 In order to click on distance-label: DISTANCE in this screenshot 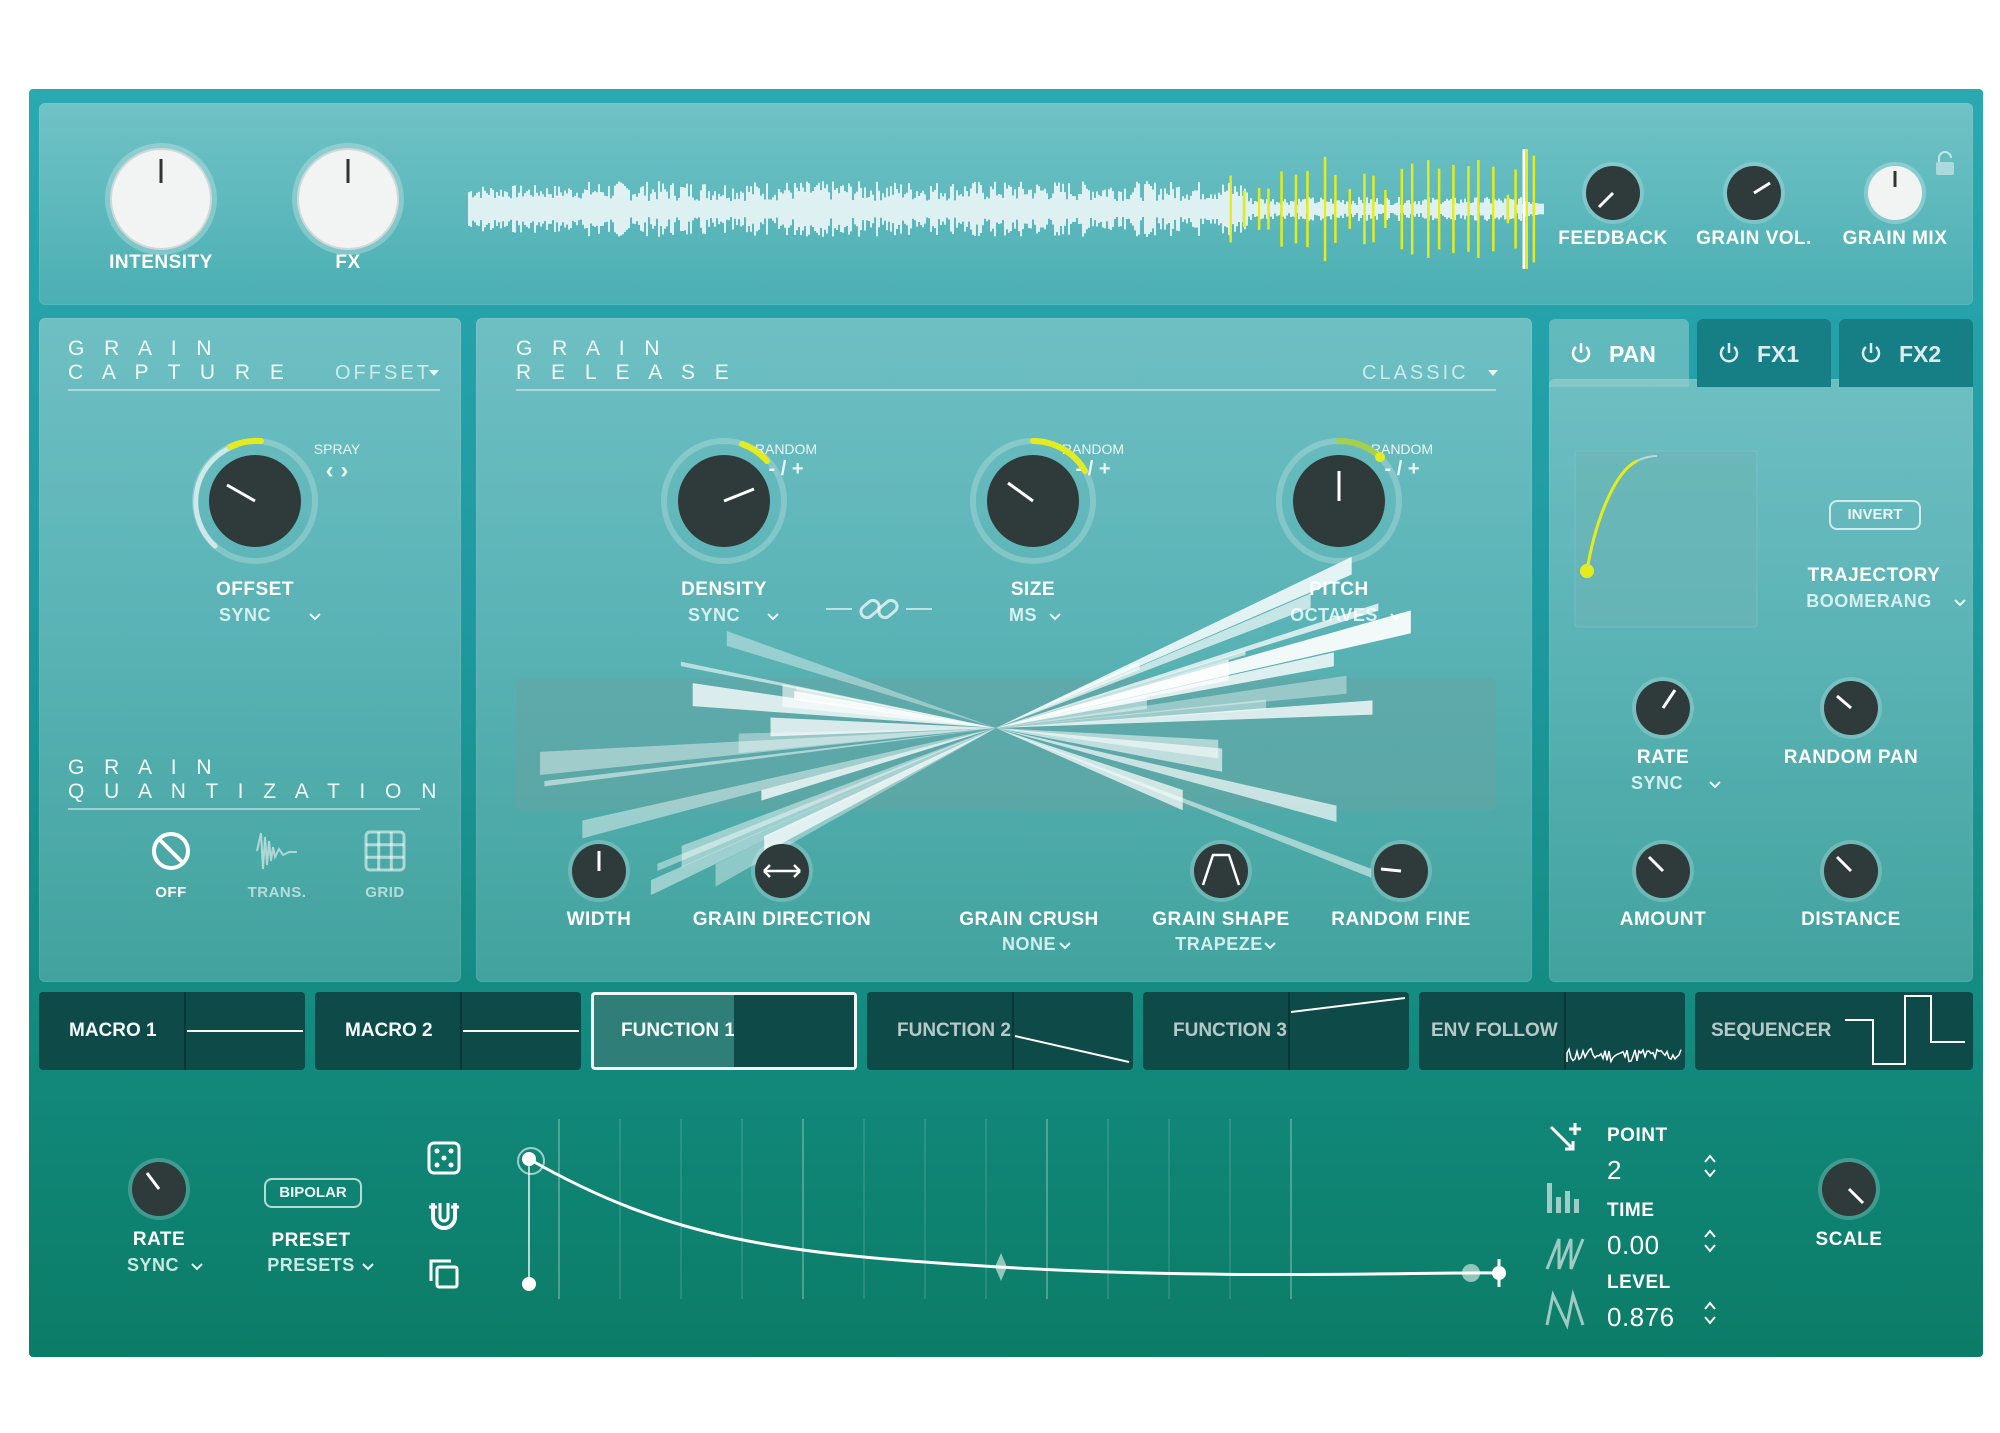, I will do `click(1851, 919)`.